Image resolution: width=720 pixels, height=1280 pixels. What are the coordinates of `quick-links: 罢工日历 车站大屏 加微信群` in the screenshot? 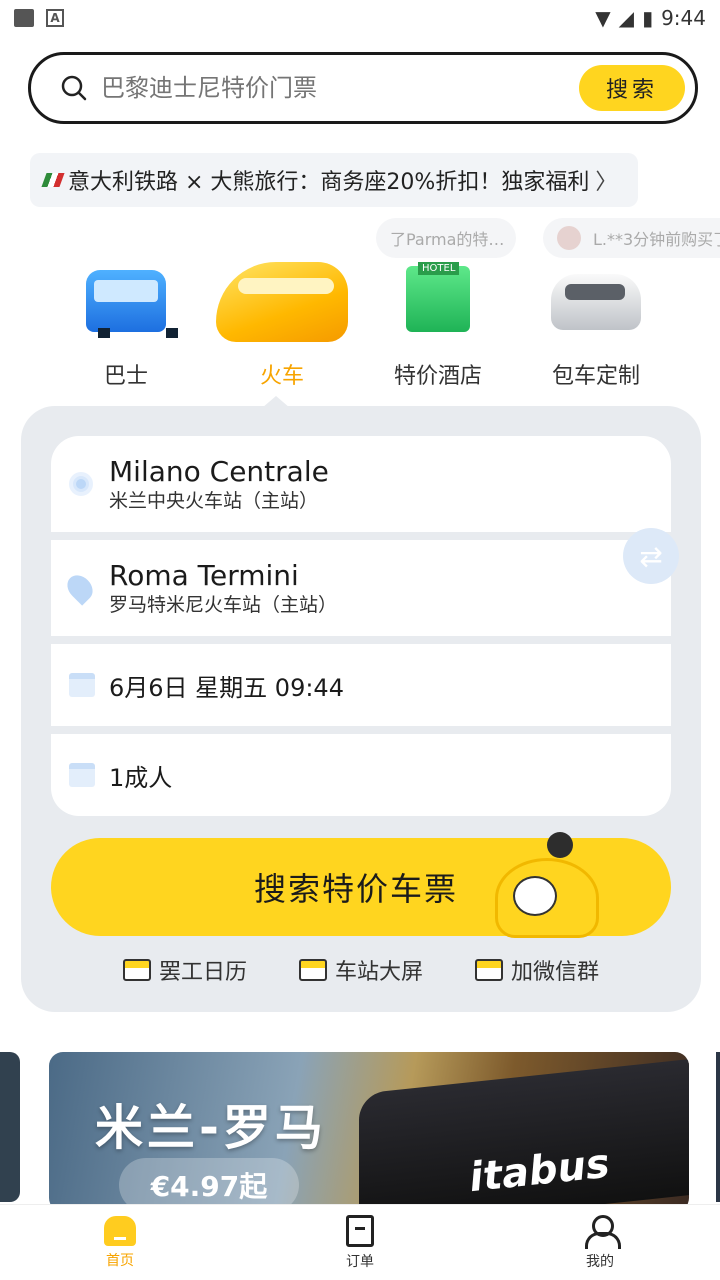 It's located at (361, 970).